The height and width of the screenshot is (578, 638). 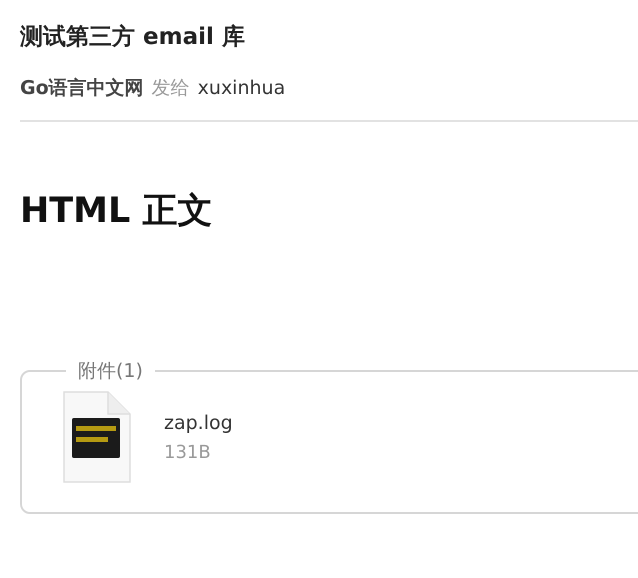 I want to click on recipient-name: xuxinhua, so click(x=242, y=88).